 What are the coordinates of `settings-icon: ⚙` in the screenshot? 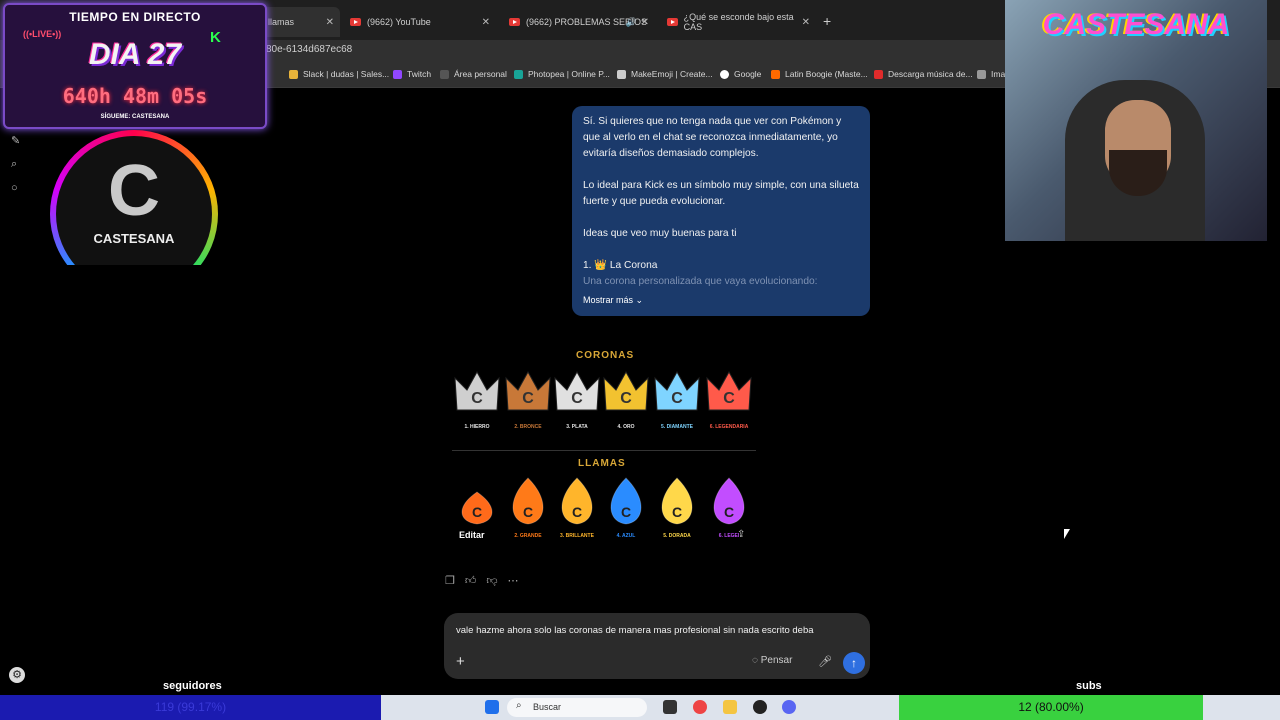 It's located at (17, 675).